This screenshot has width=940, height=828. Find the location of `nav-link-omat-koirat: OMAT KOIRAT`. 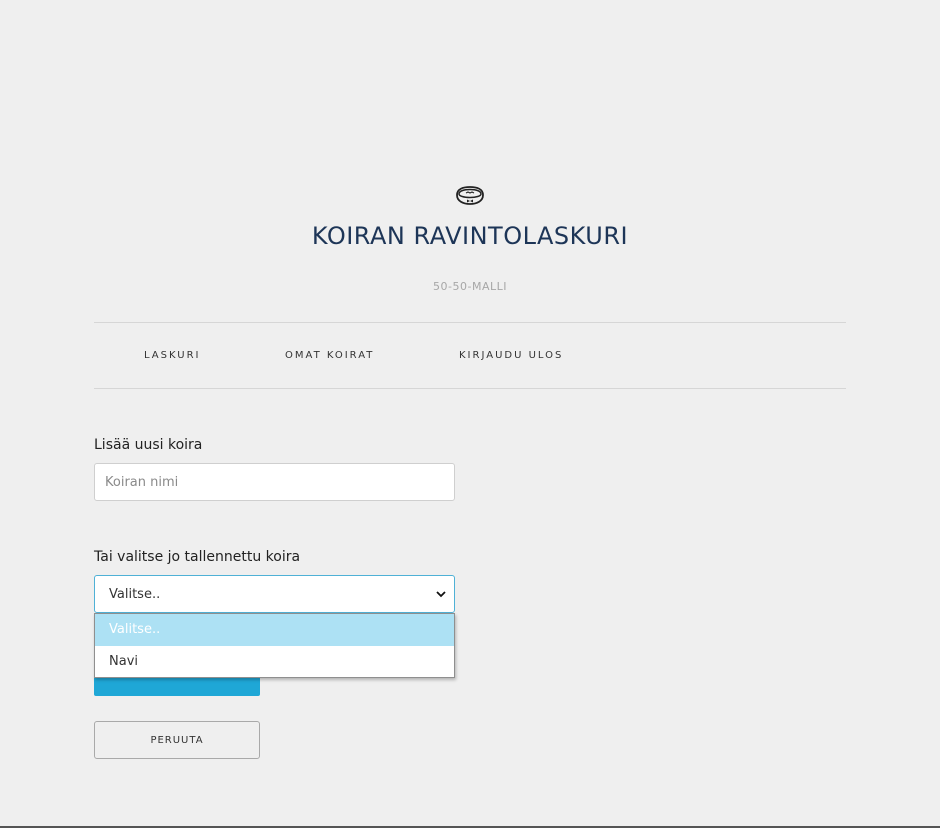

nav-link-omat-koirat: OMAT KOIRAT is located at coordinates (329, 355).